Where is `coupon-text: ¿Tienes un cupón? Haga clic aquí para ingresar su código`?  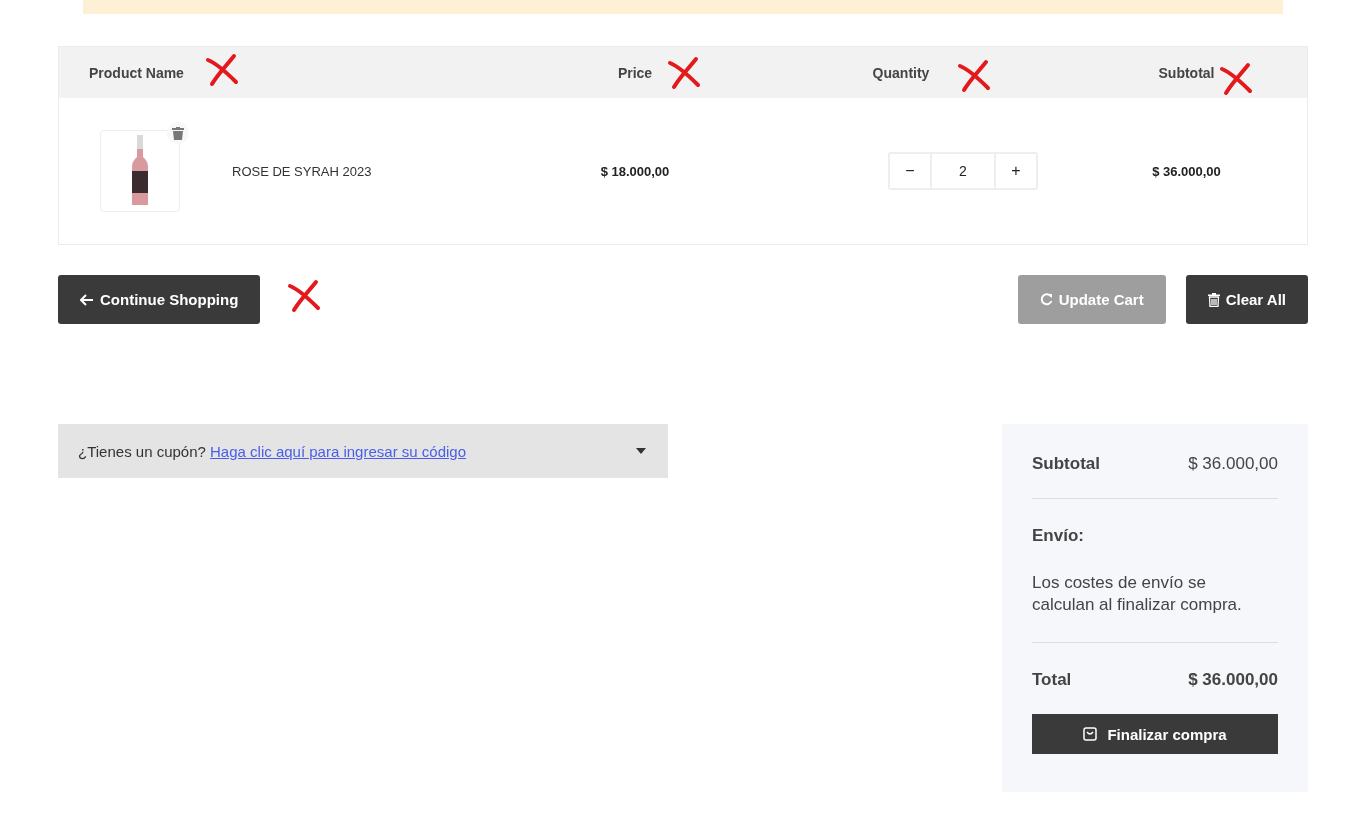 coupon-text: ¿Tienes un cupón? Haga clic aquí para ingresar su código is located at coordinates (272, 451).